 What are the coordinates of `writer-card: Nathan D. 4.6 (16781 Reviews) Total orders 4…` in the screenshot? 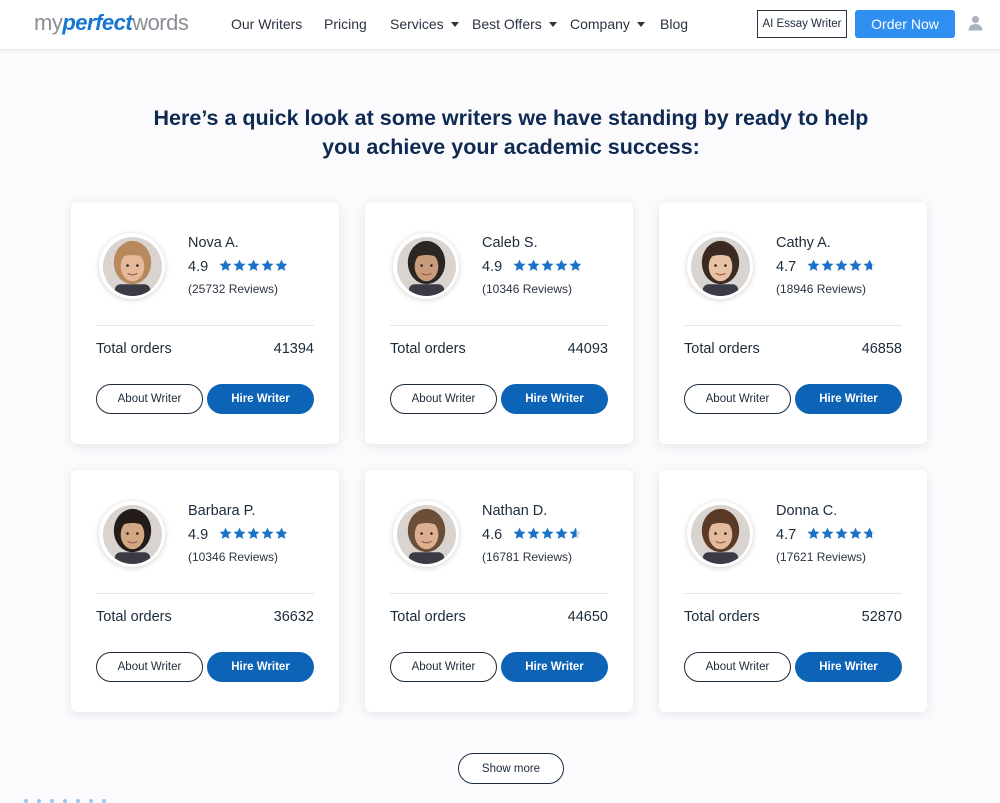 It's located at (499, 591).